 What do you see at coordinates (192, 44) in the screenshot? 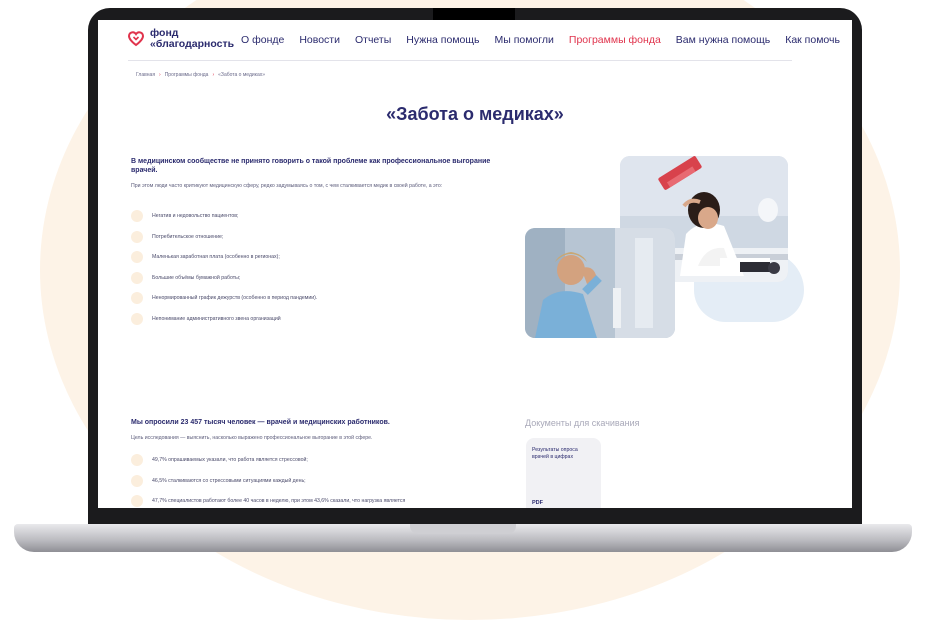
I see `logo-line-2: «благодарность` at bounding box center [192, 44].